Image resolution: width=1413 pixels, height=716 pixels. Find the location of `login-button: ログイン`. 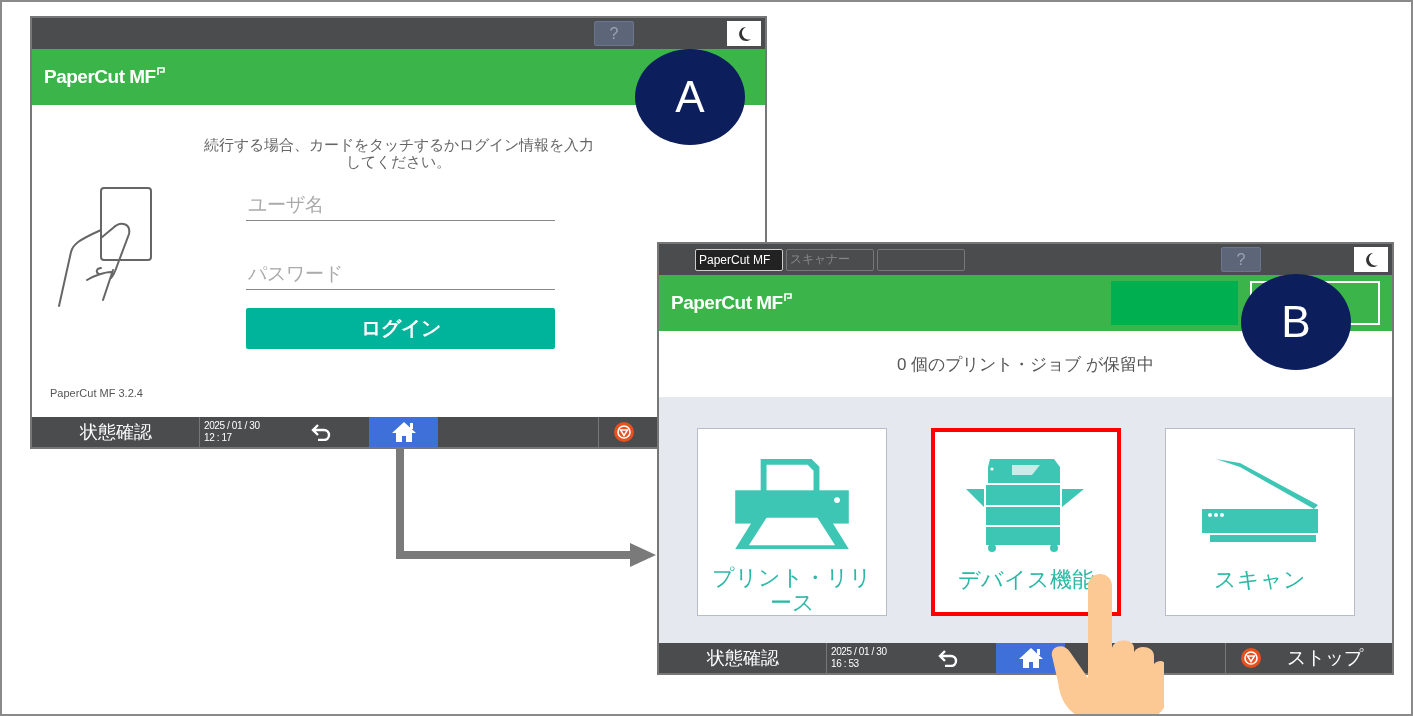

login-button: ログイン is located at coordinates (400, 328).